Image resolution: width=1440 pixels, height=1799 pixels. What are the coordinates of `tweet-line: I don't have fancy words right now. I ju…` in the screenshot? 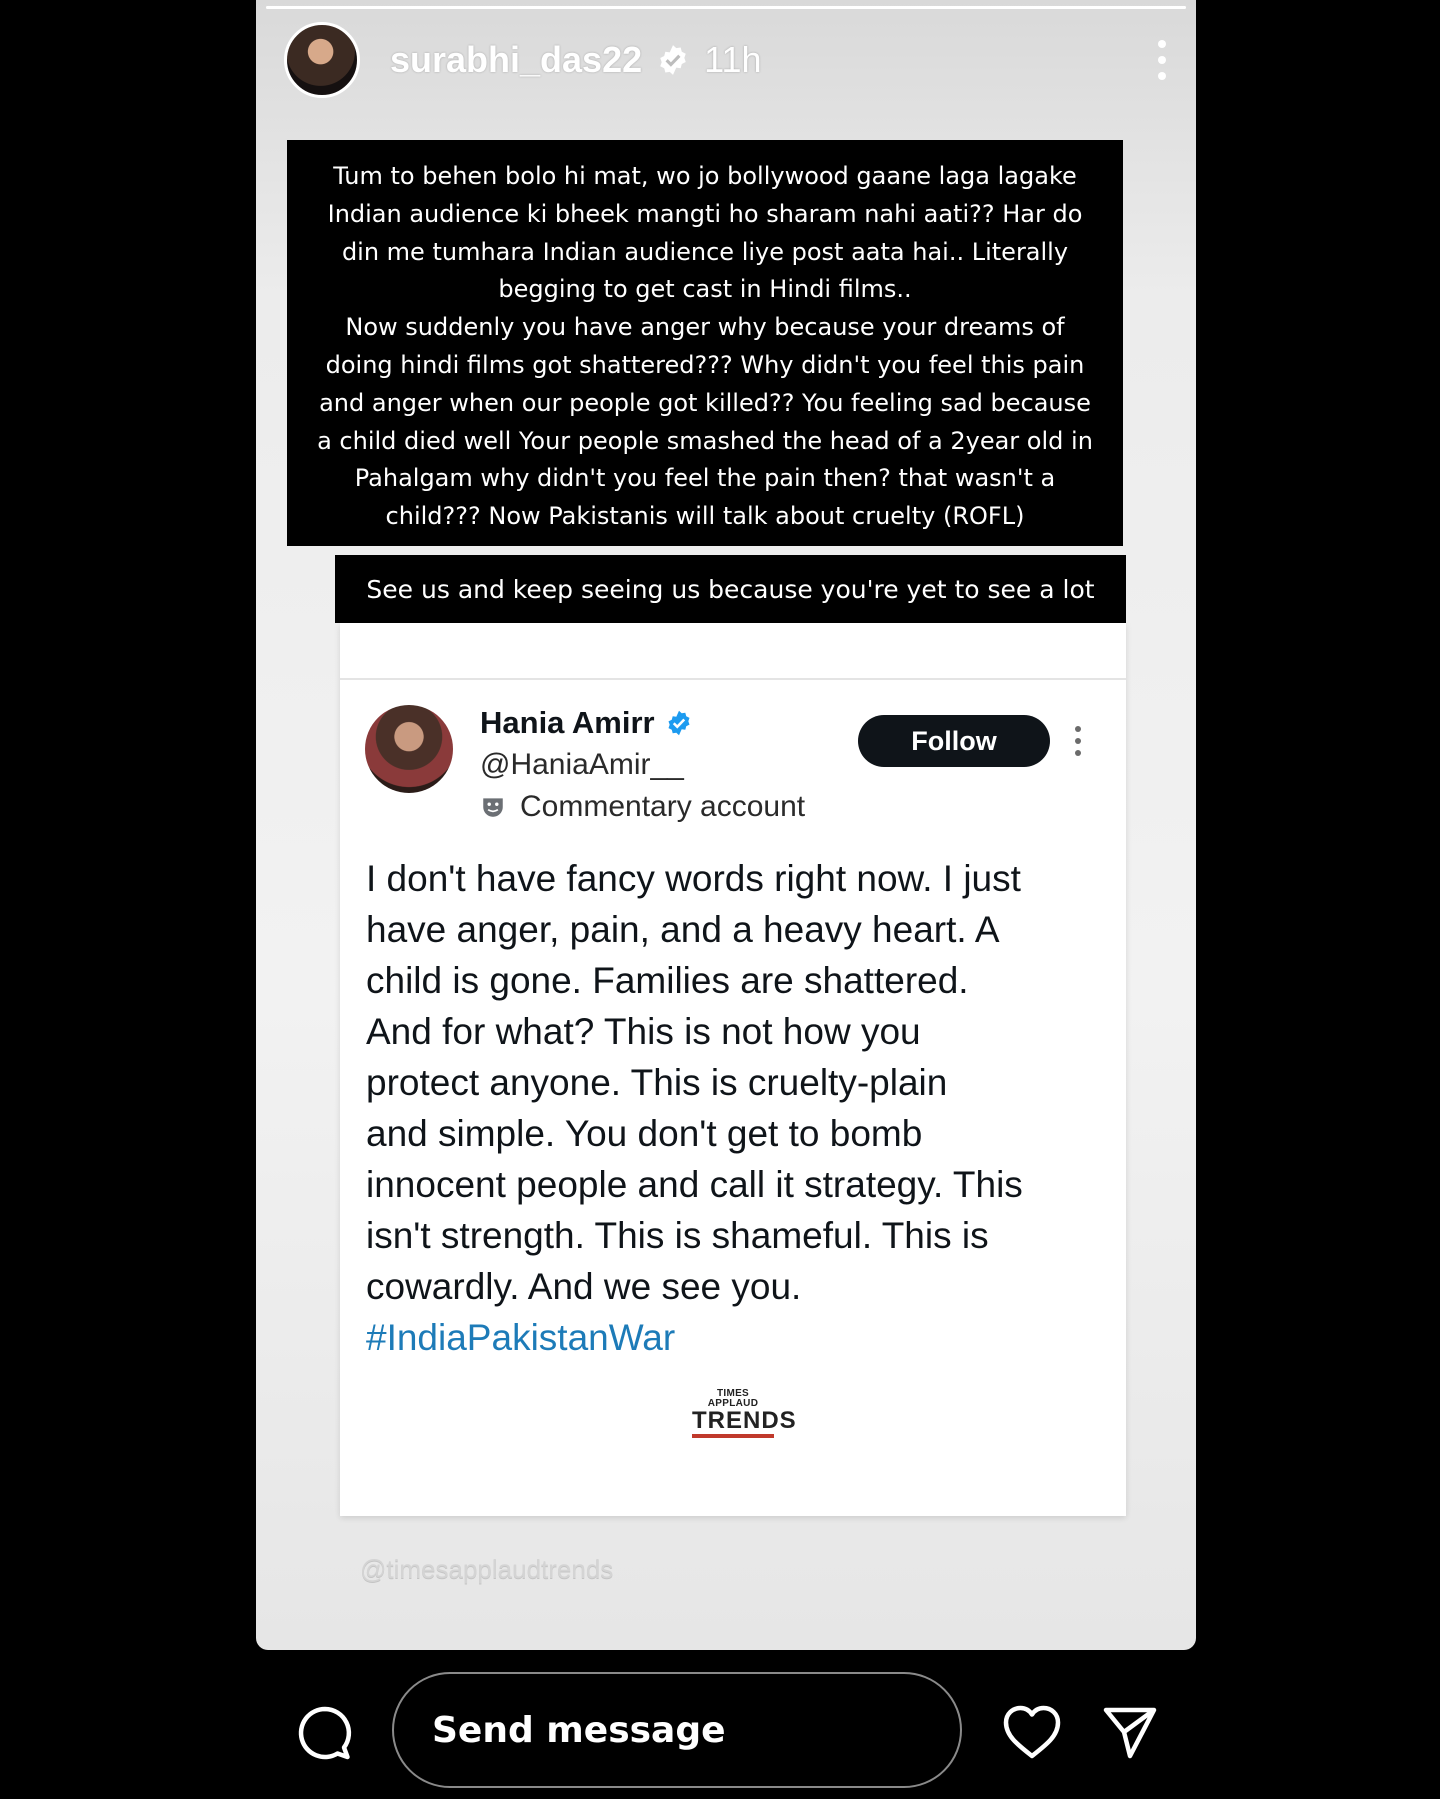 It's located at (693, 878).